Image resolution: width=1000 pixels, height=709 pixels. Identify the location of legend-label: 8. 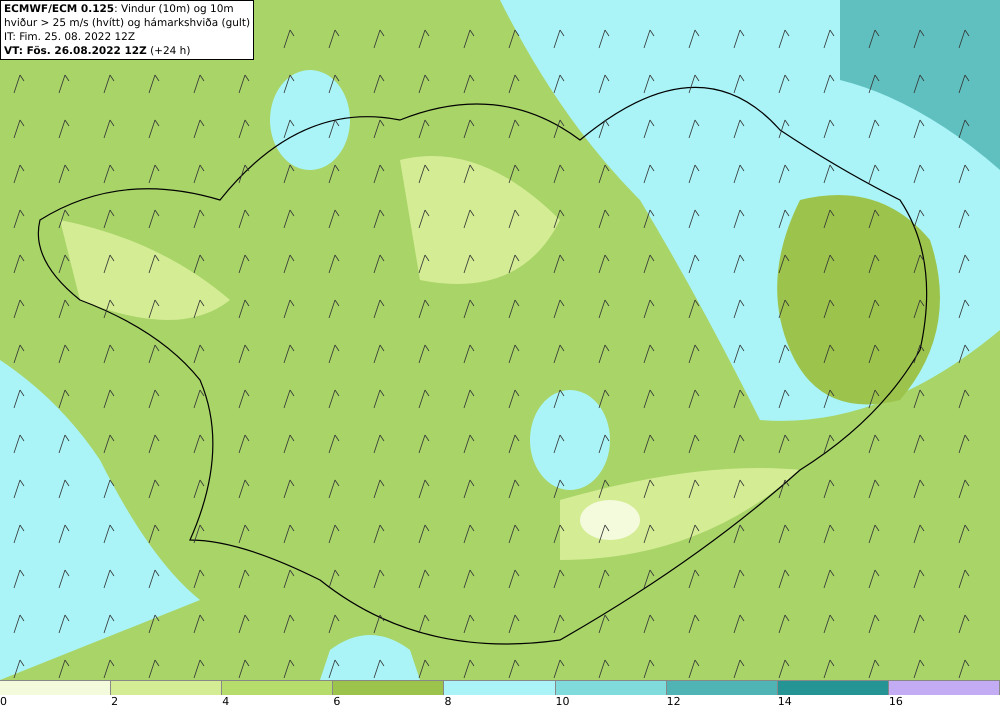
(448, 702).